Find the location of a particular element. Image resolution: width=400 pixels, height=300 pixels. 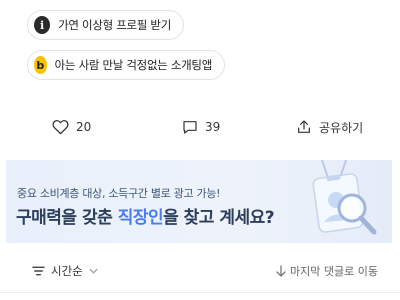

jump-label: 마지막 댓글로 이동 is located at coordinates (334, 271).